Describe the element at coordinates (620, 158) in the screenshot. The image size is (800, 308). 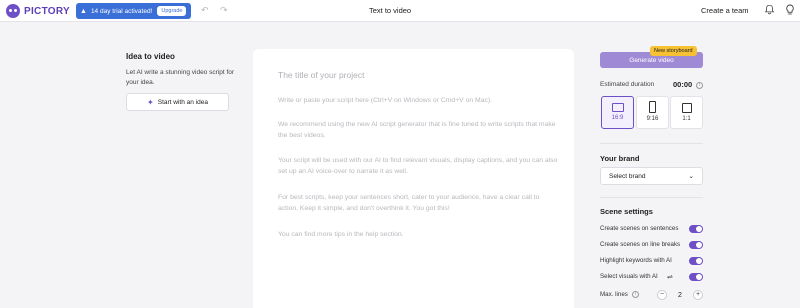
I see `brand-section-title: Your brand` at that location.